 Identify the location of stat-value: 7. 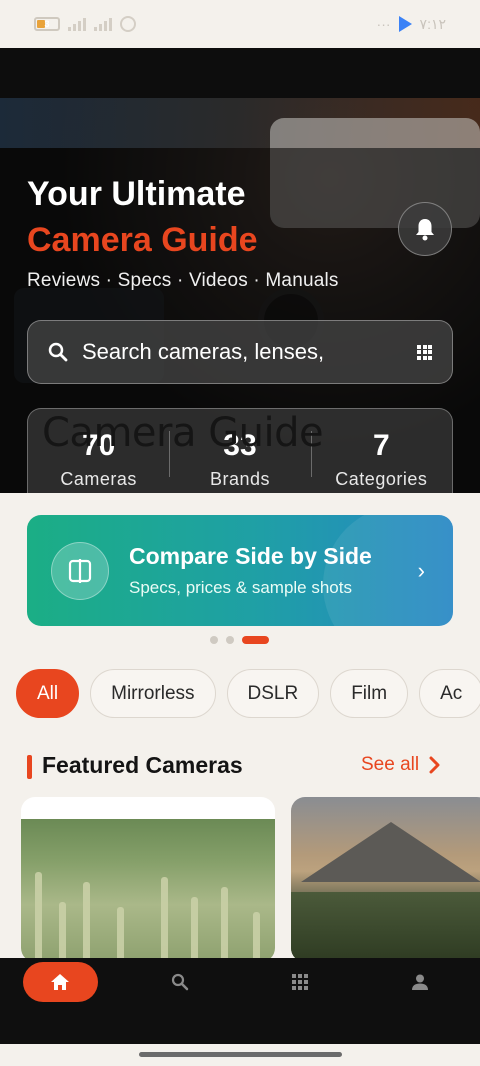
(381, 445).